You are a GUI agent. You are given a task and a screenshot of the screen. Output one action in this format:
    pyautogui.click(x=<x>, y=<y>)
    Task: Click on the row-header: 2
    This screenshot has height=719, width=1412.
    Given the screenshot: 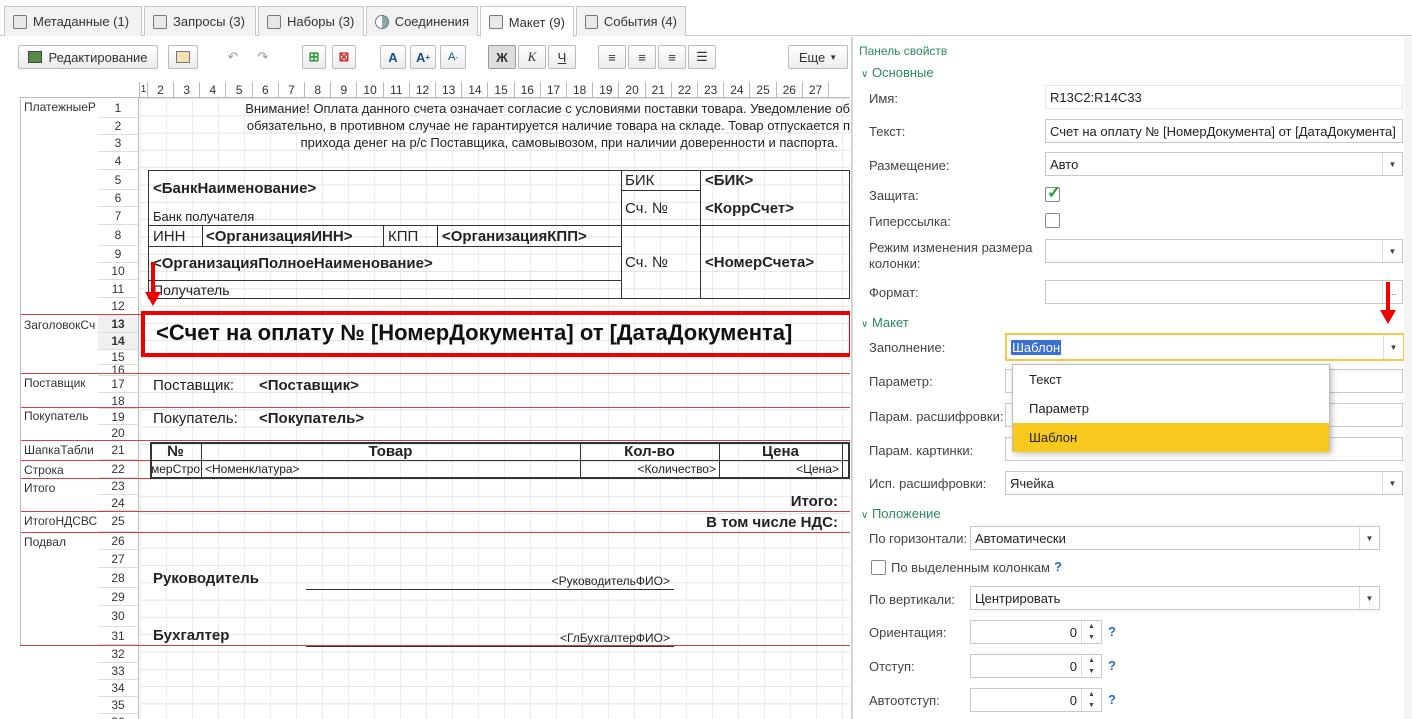 What is the action you would take?
    pyautogui.click(x=118, y=126)
    